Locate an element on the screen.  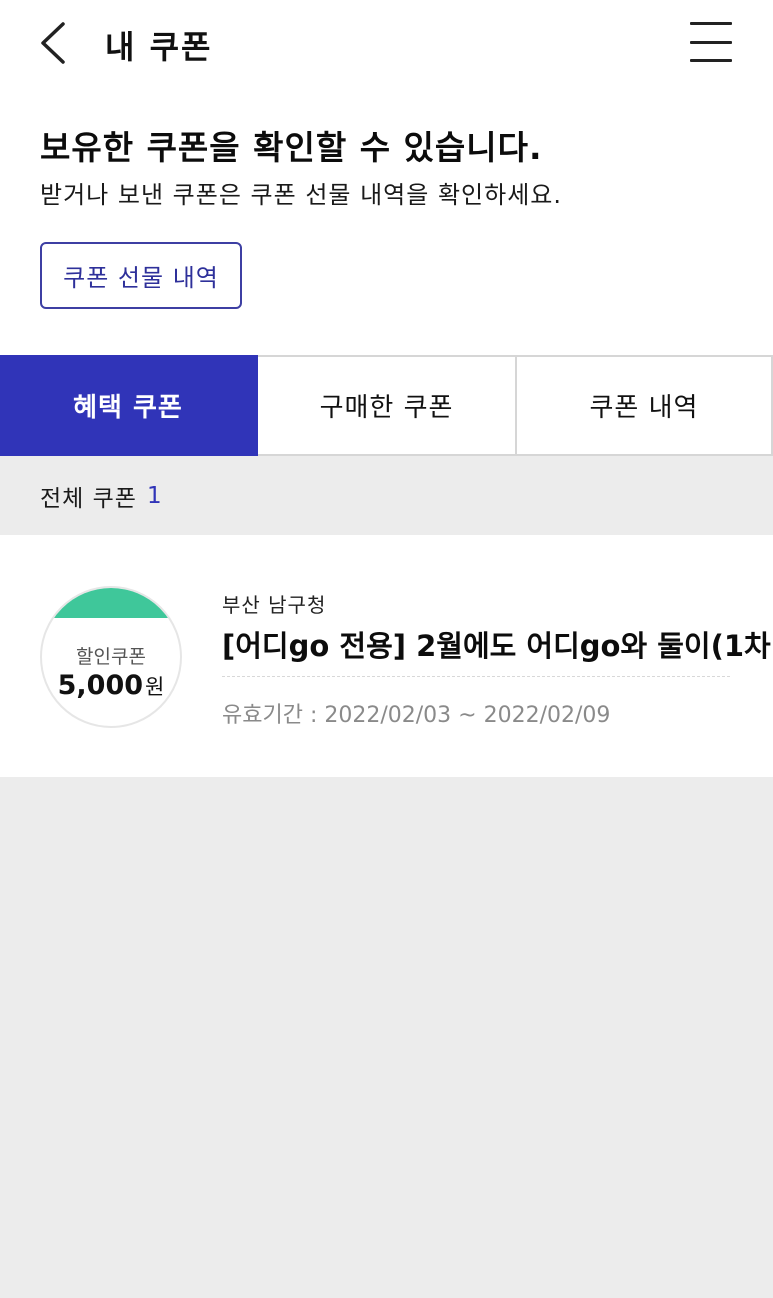
total-coupons-label: 전체 쿠폰 is located at coordinates (88, 498).